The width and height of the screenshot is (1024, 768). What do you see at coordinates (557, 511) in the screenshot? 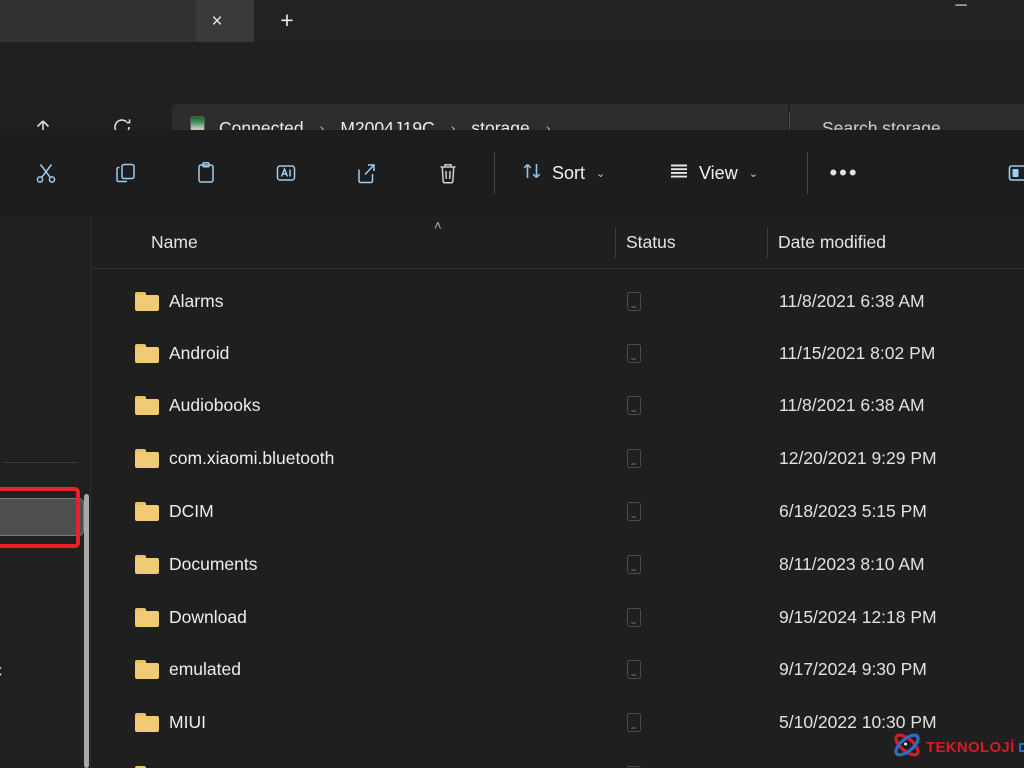
I see `table-row: DCIM 6/18/2023 5:15 PM` at bounding box center [557, 511].